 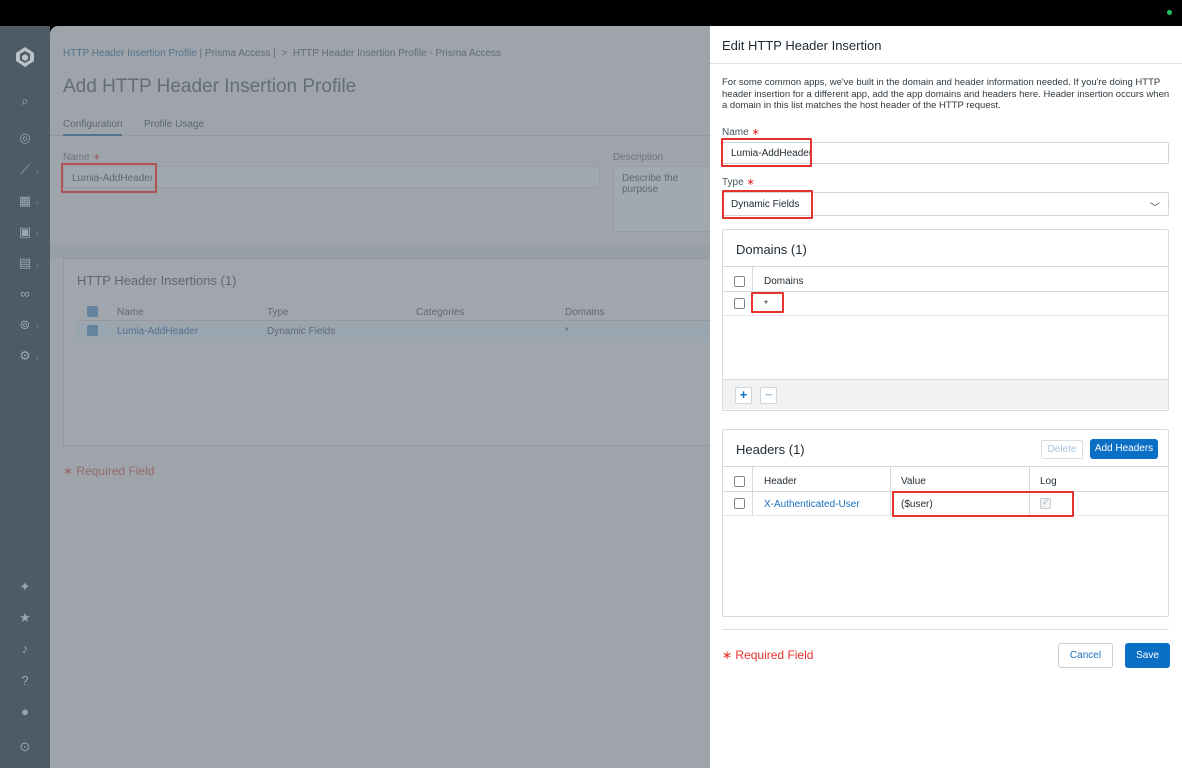 What do you see at coordinates (1045, 503) in the screenshot?
I see `log-checkbox` at bounding box center [1045, 503].